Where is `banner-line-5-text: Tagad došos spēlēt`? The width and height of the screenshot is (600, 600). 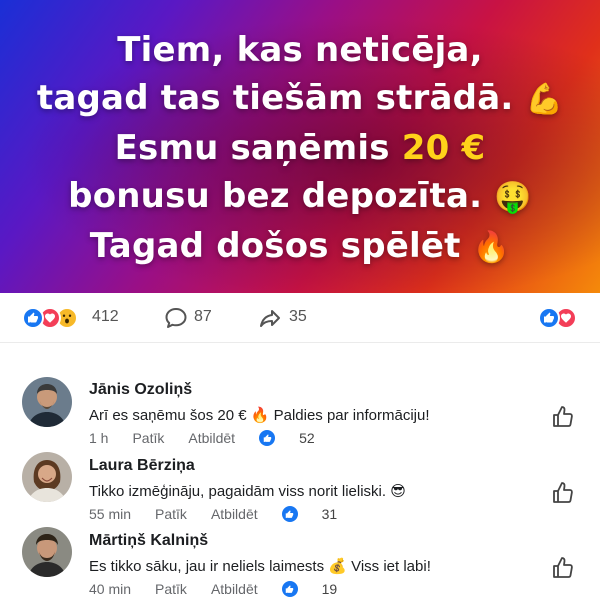
banner-line-5-text: Tagad došos spēlēt is located at coordinates (275, 245).